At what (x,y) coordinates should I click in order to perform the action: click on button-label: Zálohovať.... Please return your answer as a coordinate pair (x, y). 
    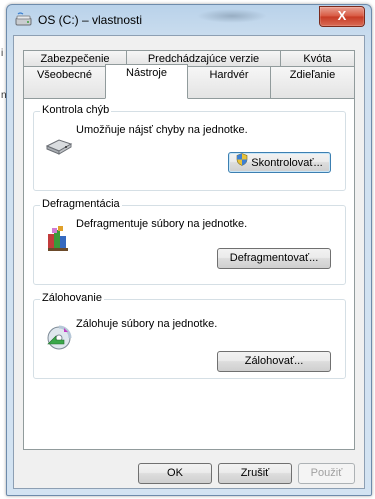
    Looking at the image, I should click on (274, 361).